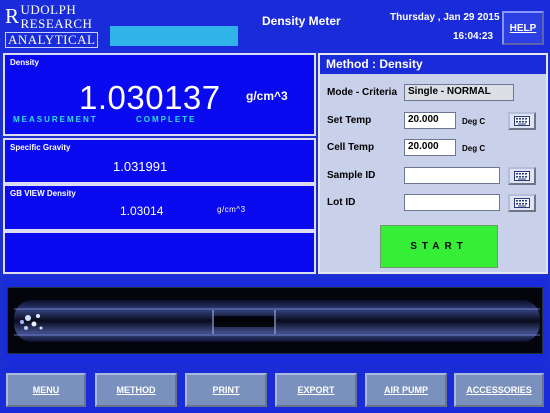 The image size is (550, 413). Describe the element at coordinates (140, 166) in the screenshot. I see `specific-gravity-value: 1.031991` at that location.